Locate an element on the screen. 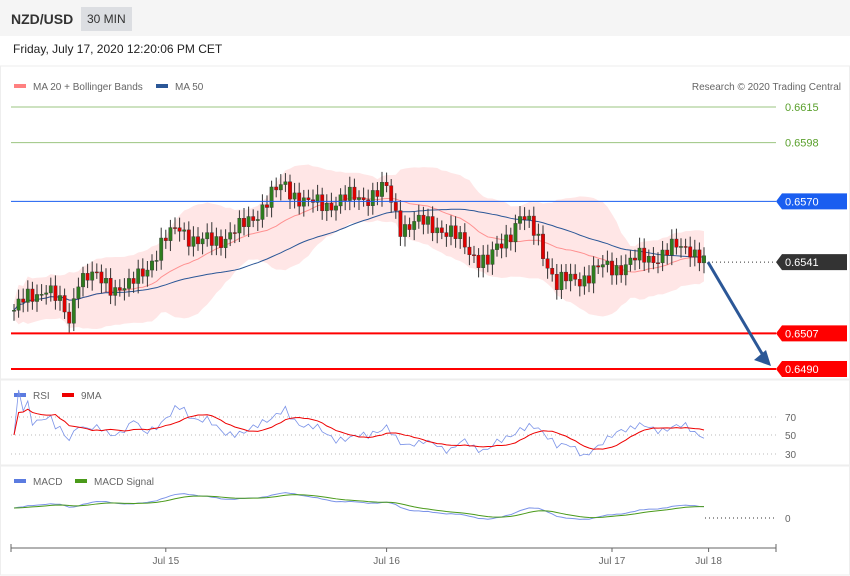  x-tick-label: Jul 17 is located at coordinates (612, 561).